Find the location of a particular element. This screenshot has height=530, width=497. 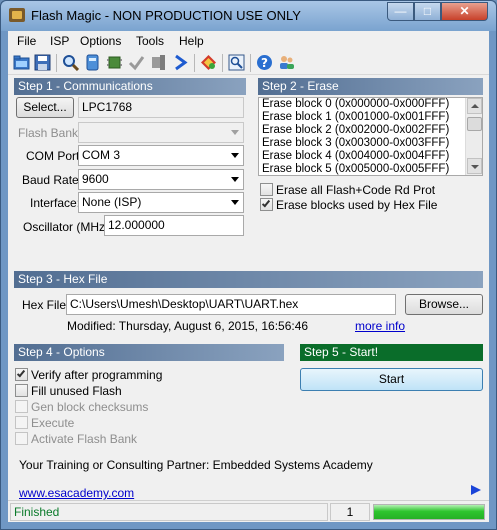

step2-header: Step 2 - Erase is located at coordinates (370, 86).